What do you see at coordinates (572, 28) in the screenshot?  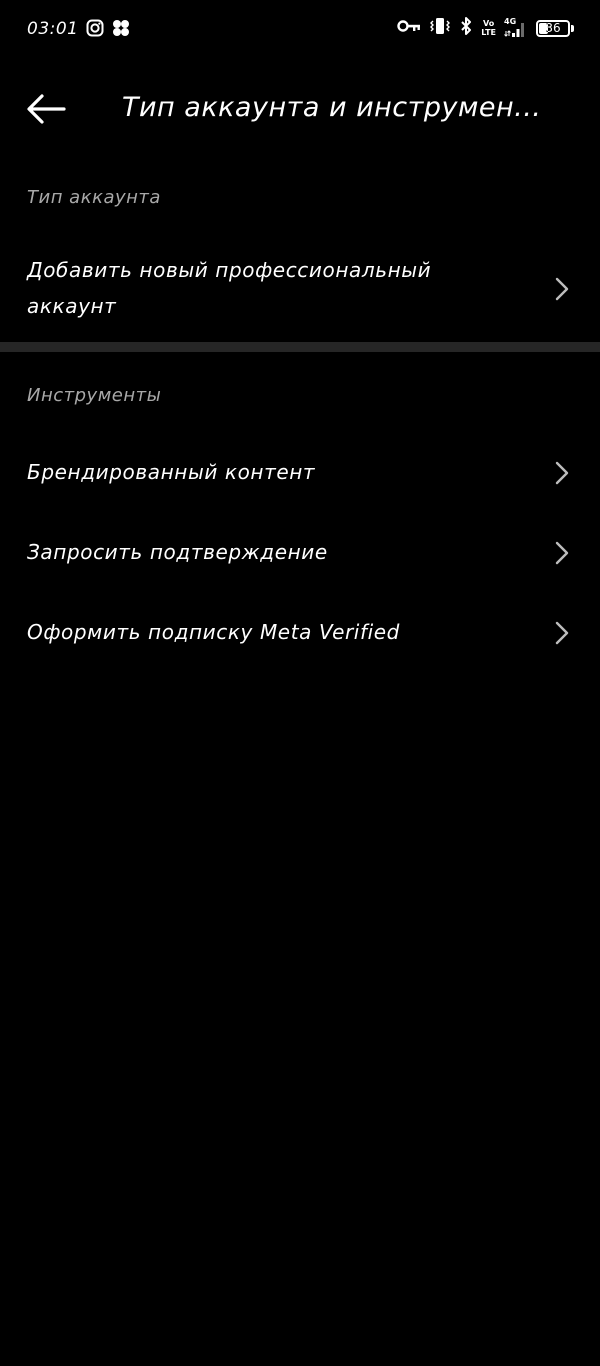 I see `battery-tip` at bounding box center [572, 28].